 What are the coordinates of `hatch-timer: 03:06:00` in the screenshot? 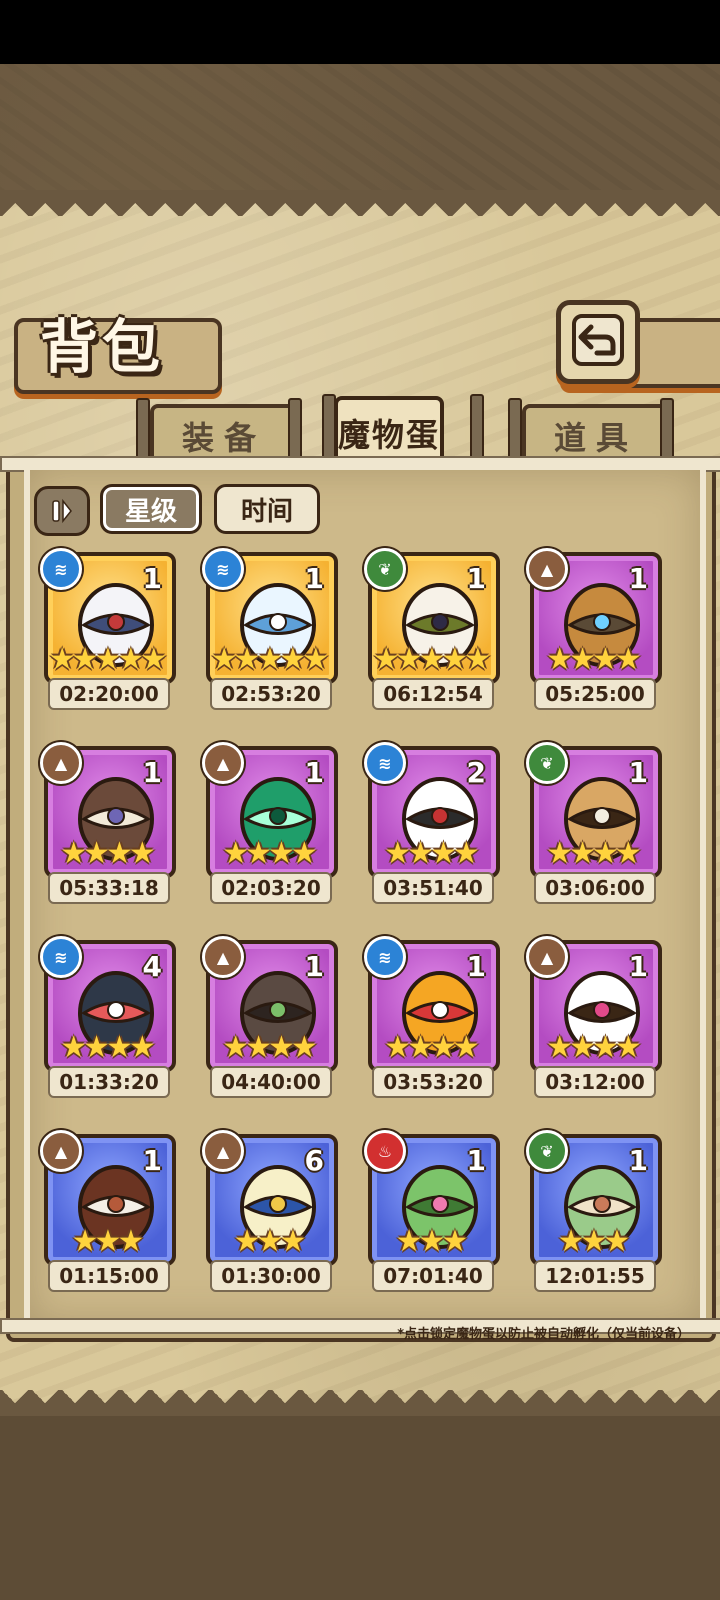 It's located at (595, 888).